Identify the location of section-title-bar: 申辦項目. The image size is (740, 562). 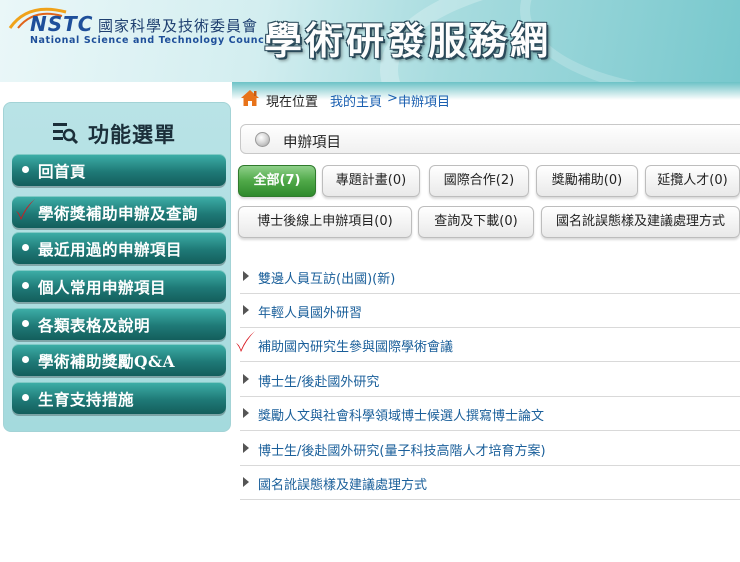
(490, 139).